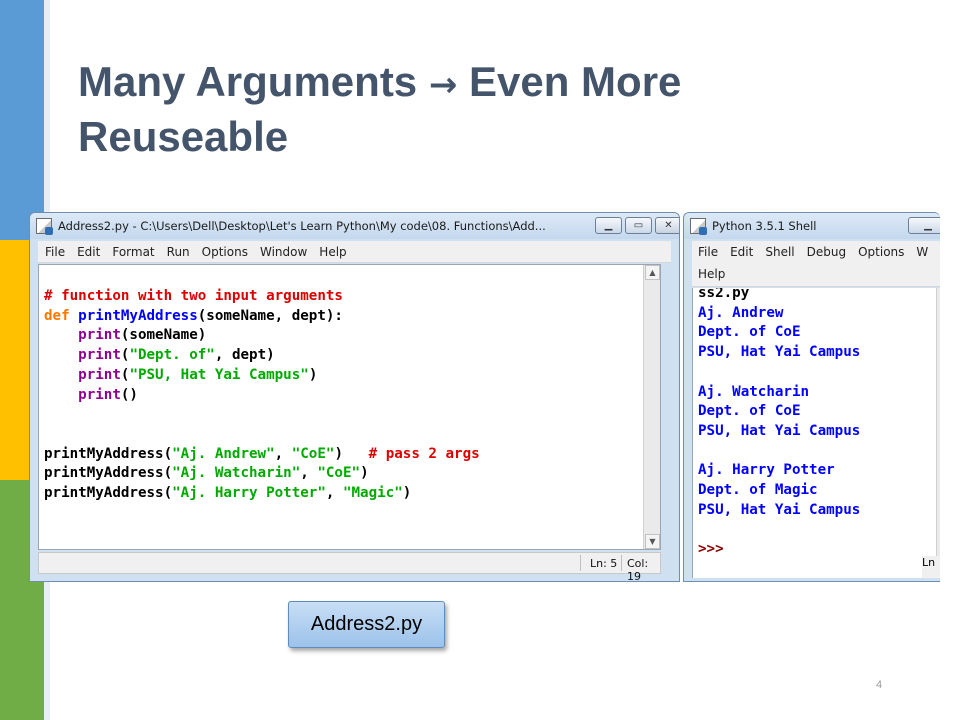 The height and width of the screenshot is (720, 960). I want to click on function-name: printMyAddress, so click(138, 315).